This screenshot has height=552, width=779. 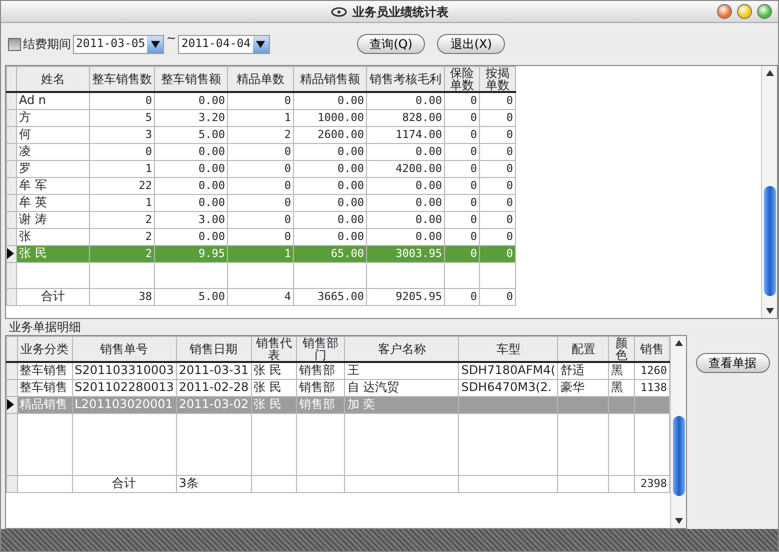 What do you see at coordinates (45, 327) in the screenshot?
I see `section-title: 业务单据明细` at bounding box center [45, 327].